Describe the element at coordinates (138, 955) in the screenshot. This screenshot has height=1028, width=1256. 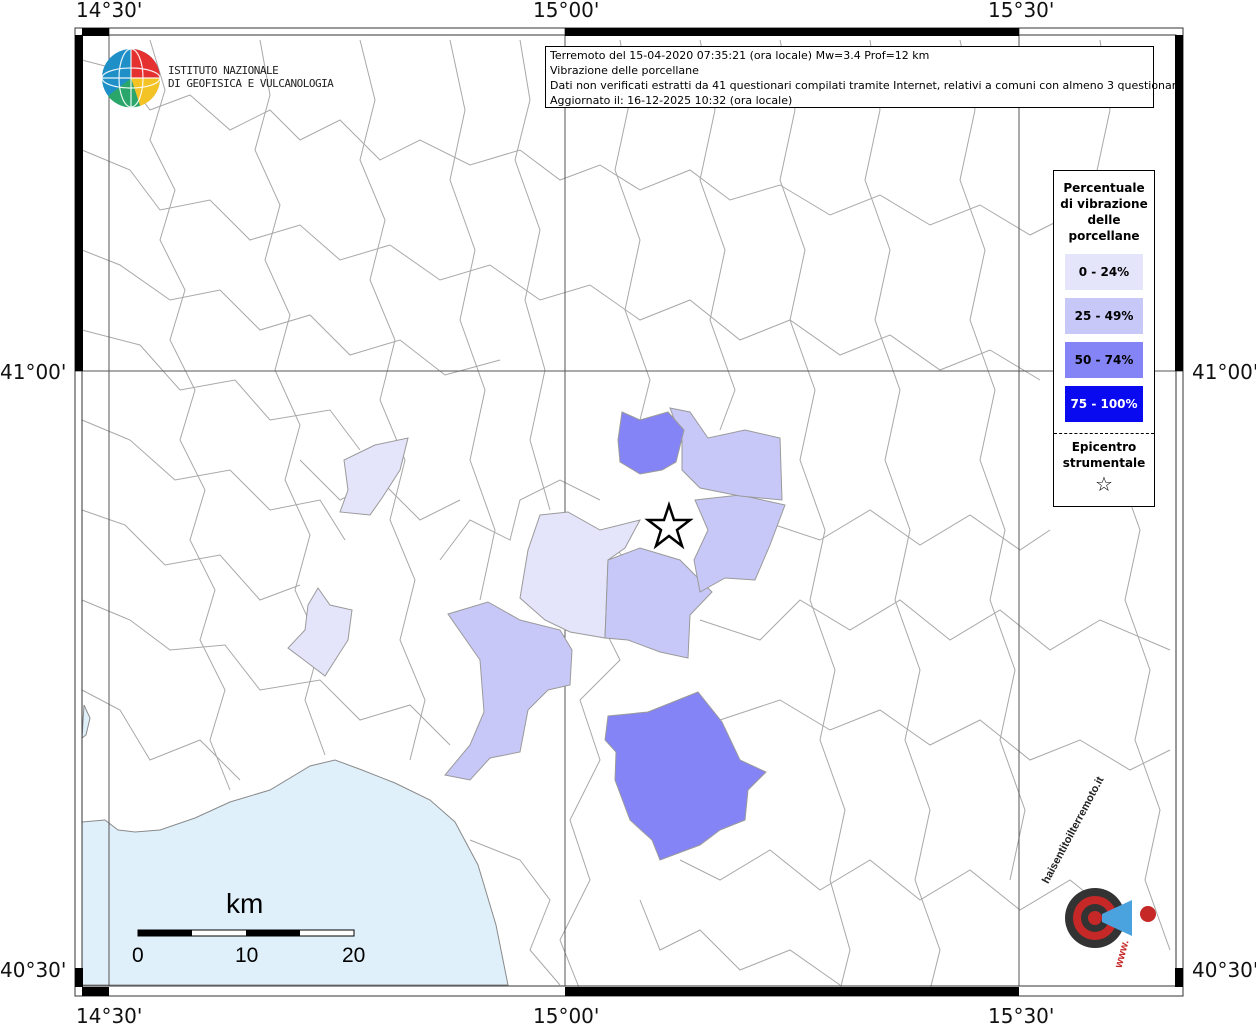
I see `scale-tick-0: 0` at that location.